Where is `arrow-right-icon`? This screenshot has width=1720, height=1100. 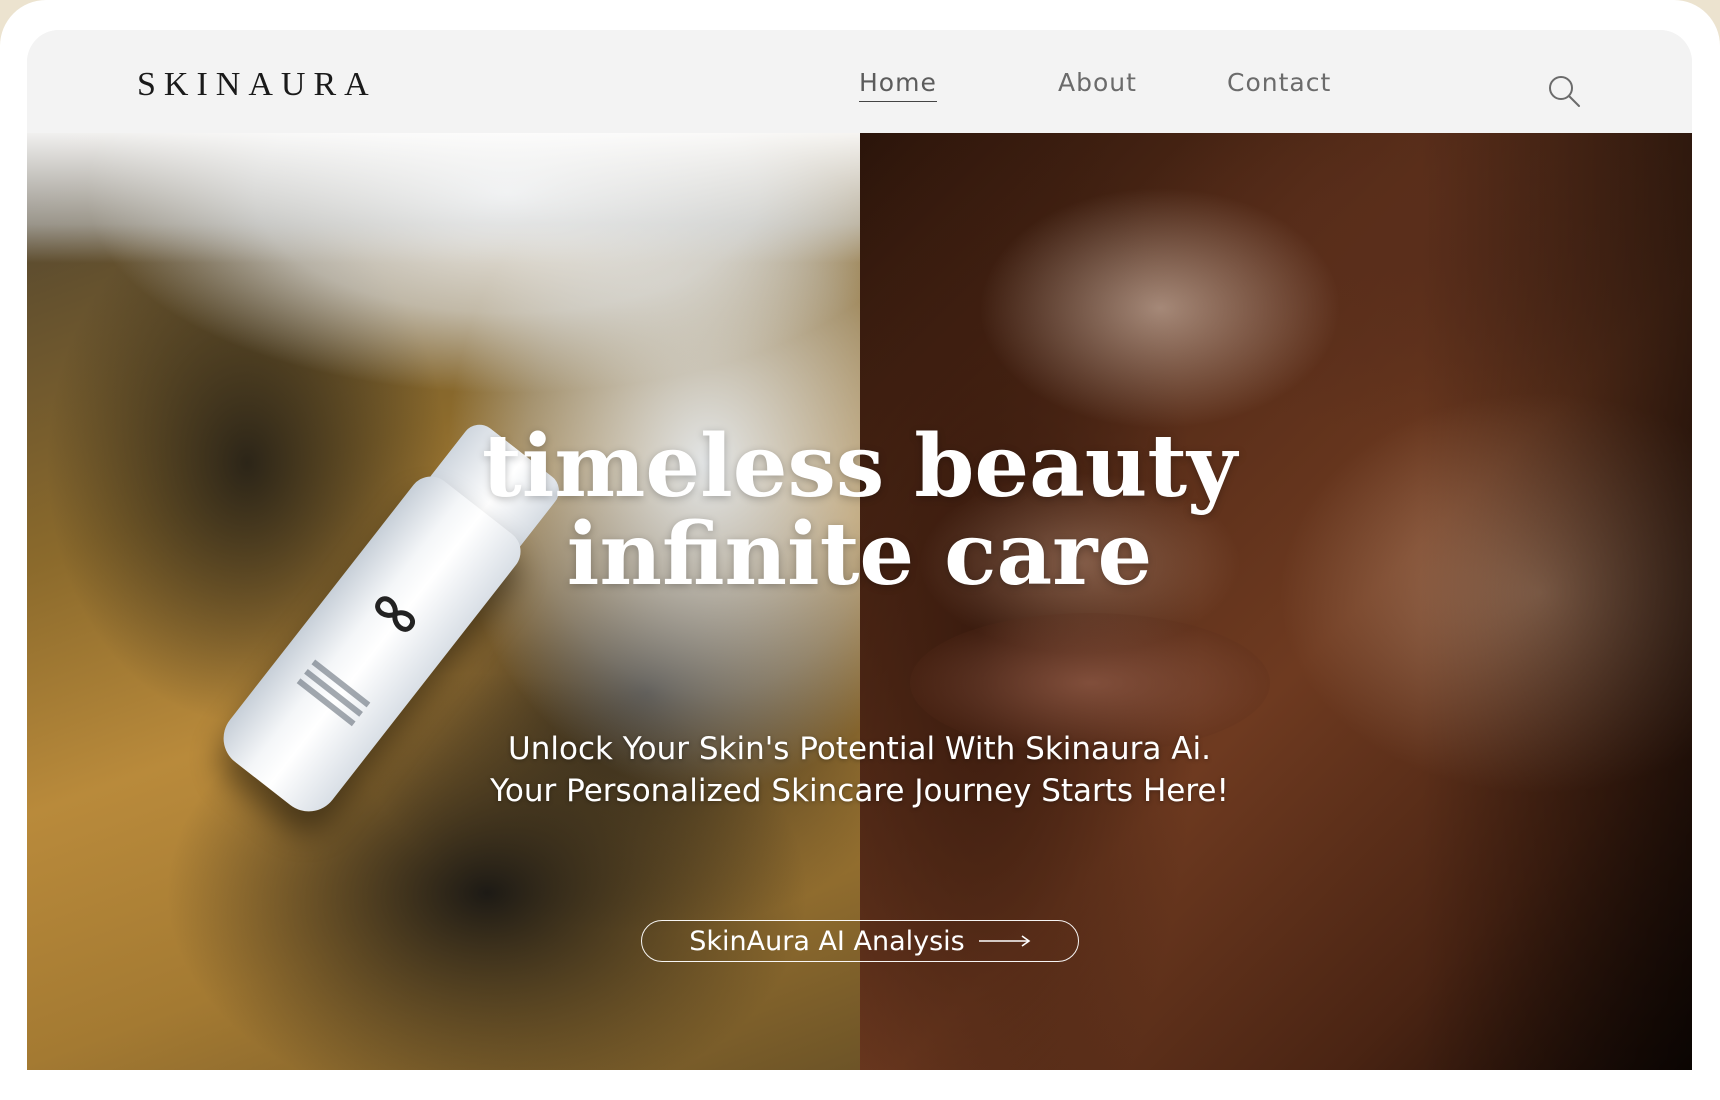
arrow-right-icon is located at coordinates (1004, 941).